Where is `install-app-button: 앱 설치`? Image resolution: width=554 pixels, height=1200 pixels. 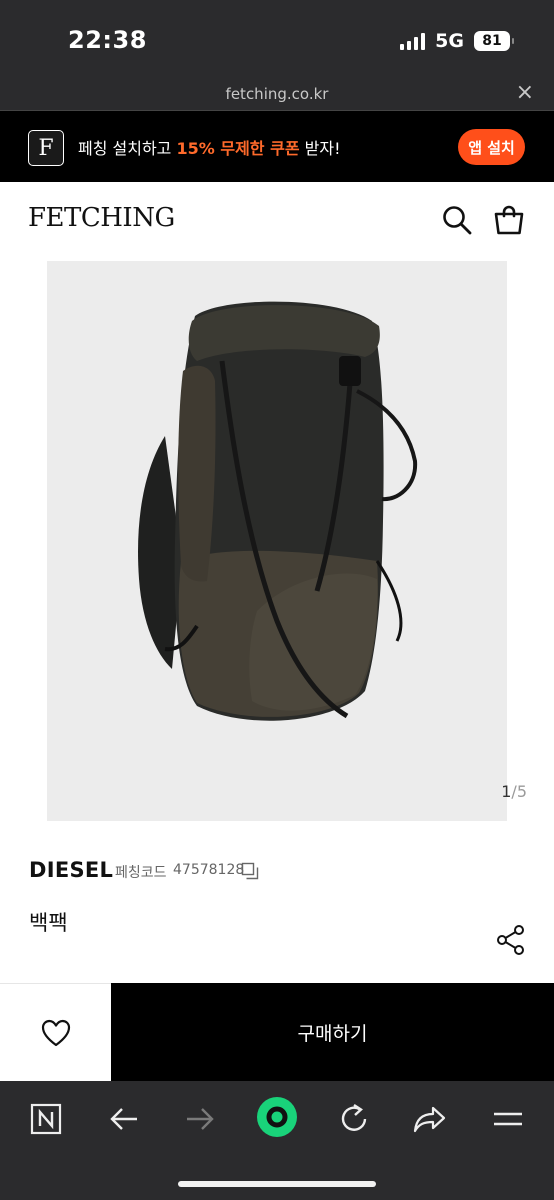
install-app-button: 앱 설치 is located at coordinates (491, 147).